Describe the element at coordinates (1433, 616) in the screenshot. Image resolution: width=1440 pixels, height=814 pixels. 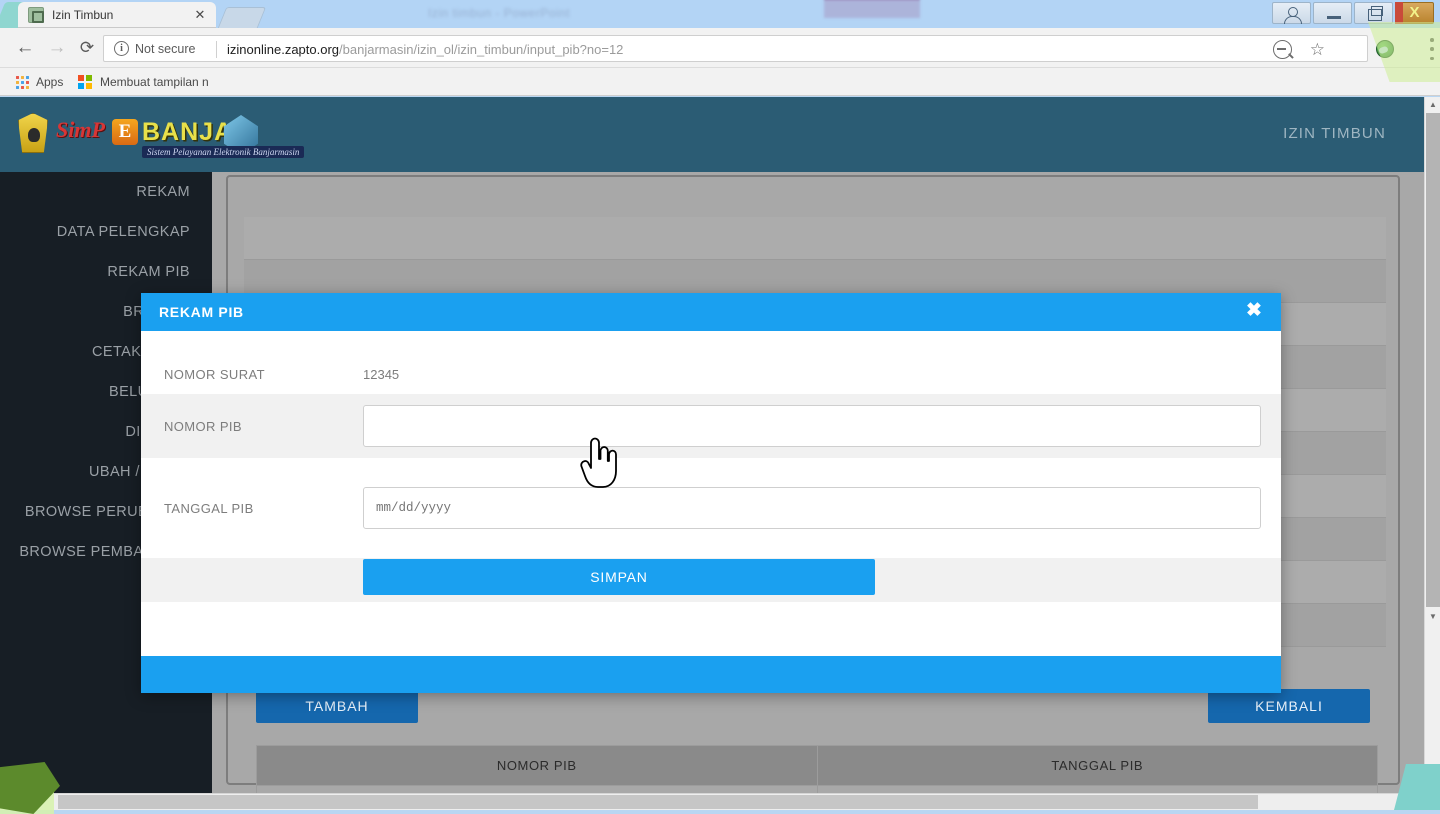
I see `scroll-down-icon: ▼` at that location.